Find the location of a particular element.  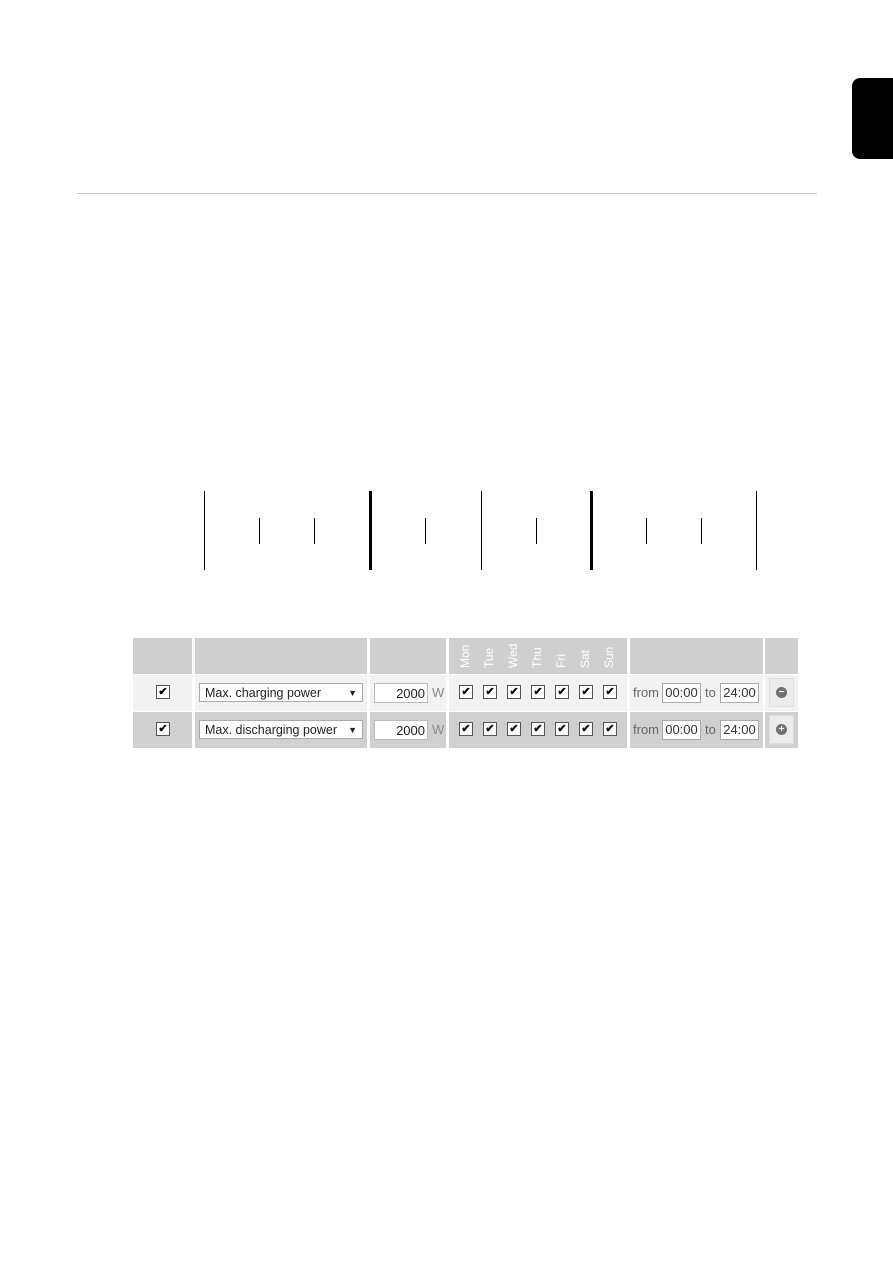

add-row-button: + is located at coordinates (781, 729).